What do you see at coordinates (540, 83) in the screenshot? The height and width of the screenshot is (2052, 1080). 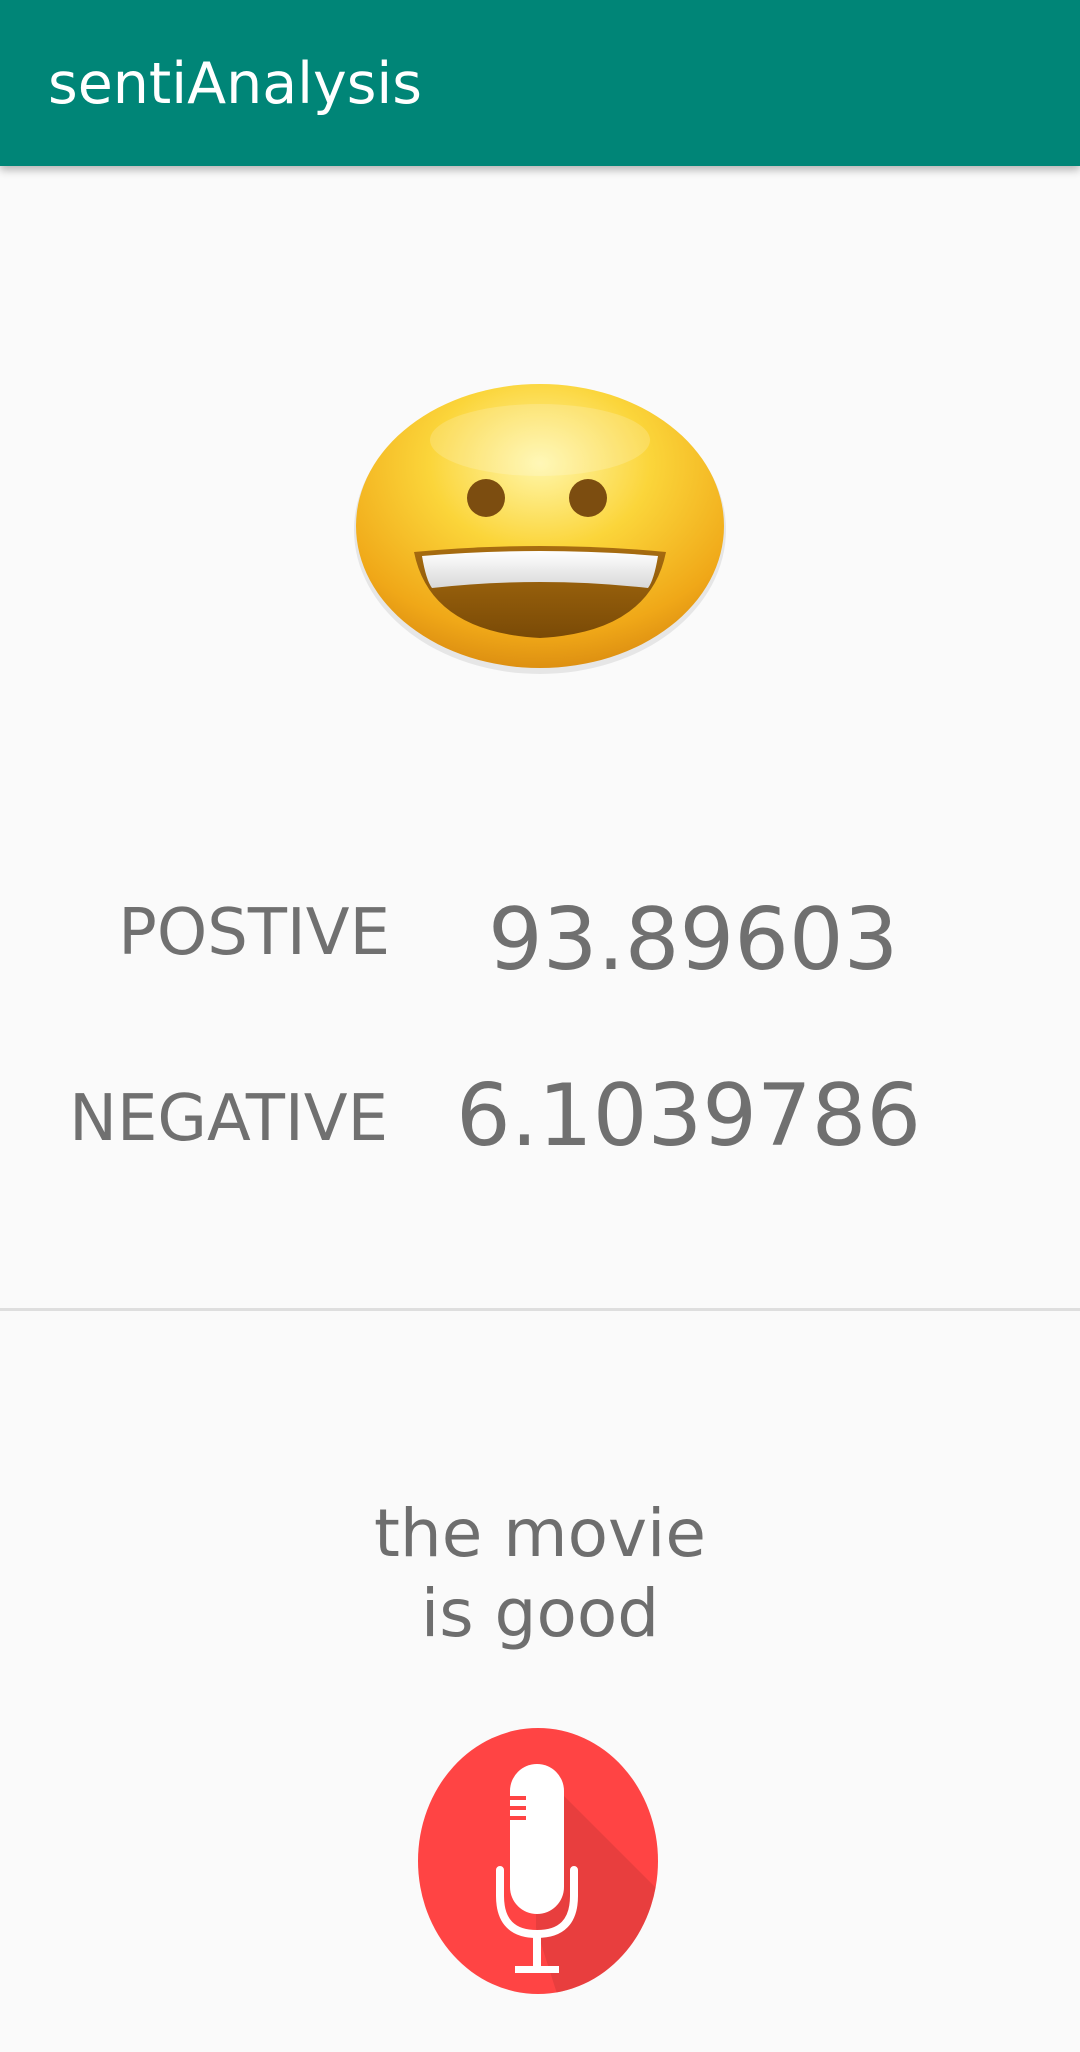 I see `app-bar: sentiAnalysis` at bounding box center [540, 83].